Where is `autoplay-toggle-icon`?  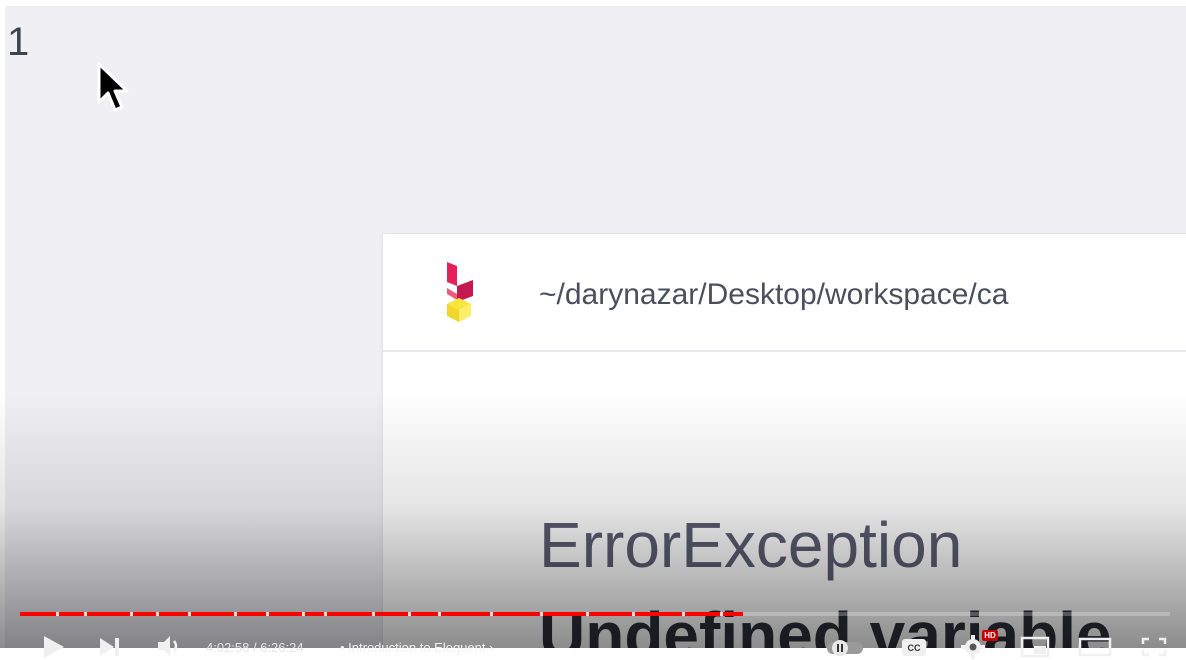 autoplay-toggle-icon is located at coordinates (846, 647).